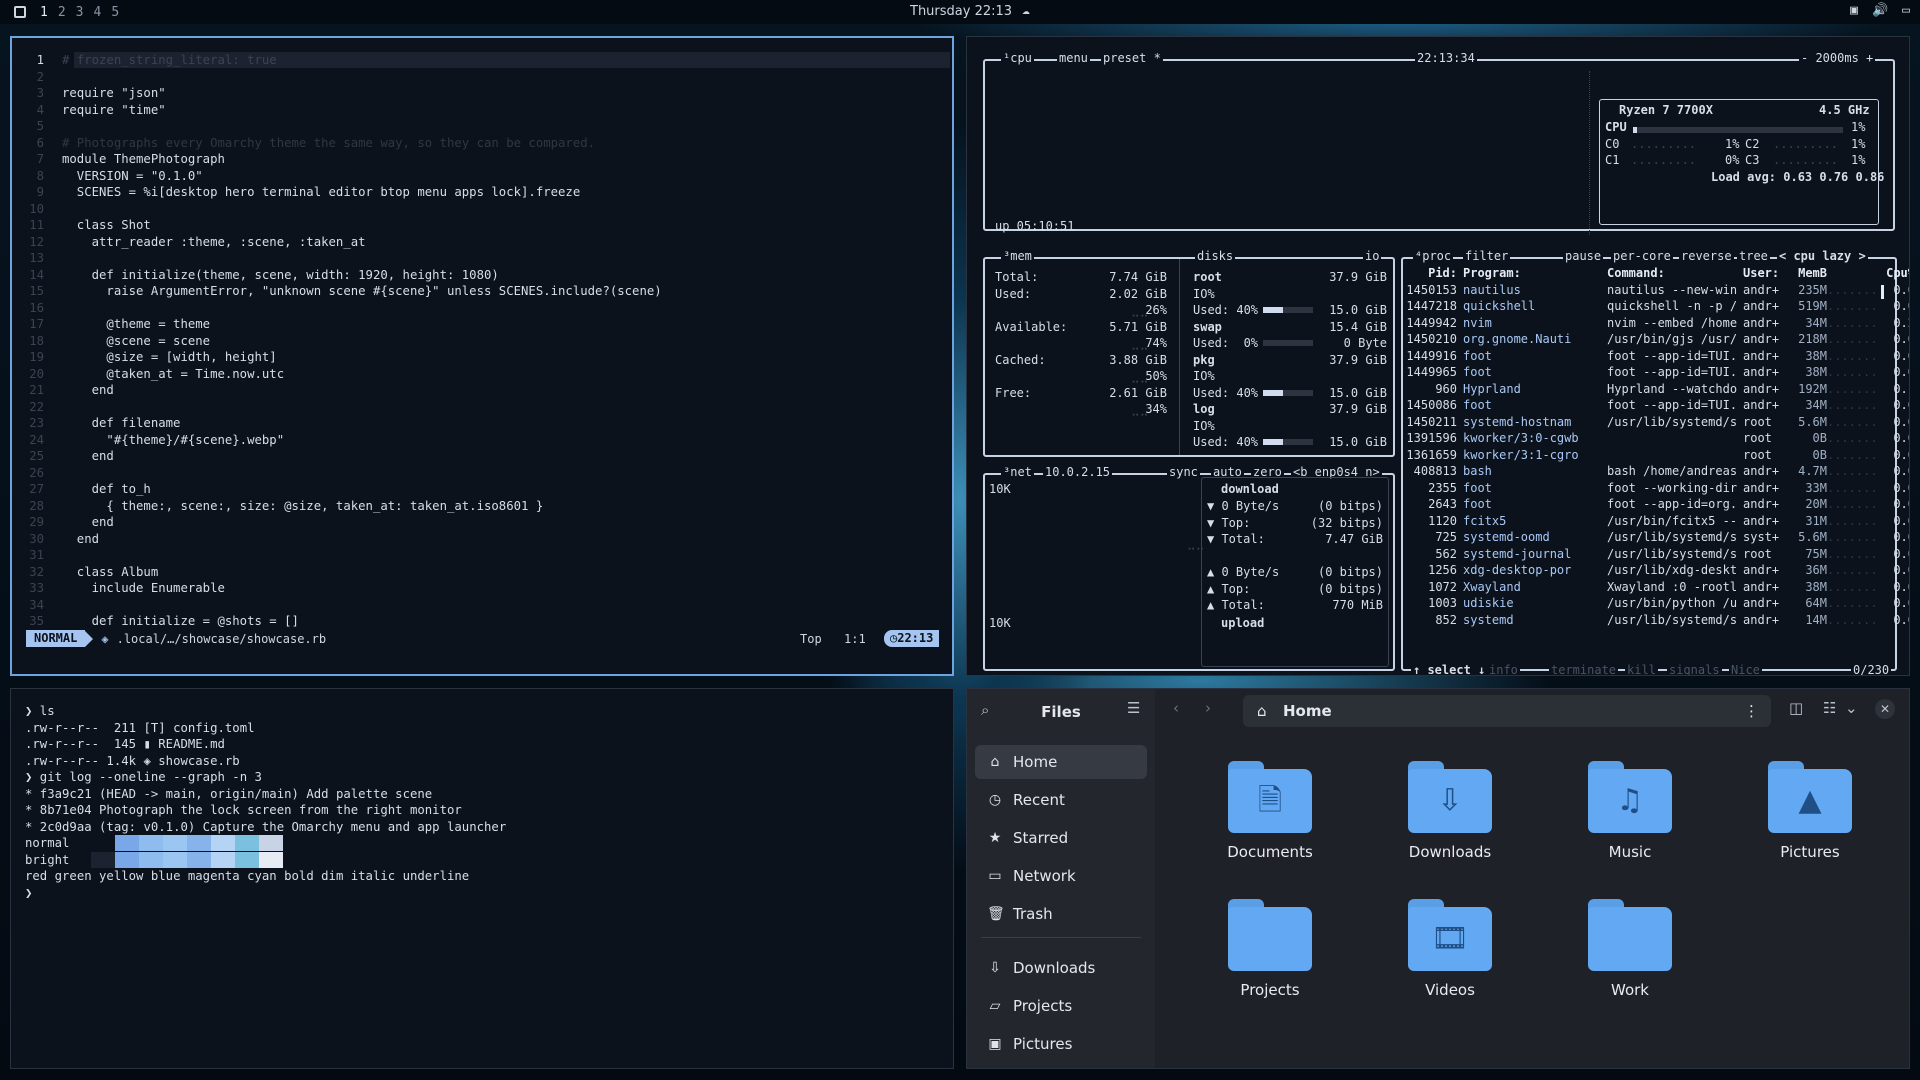  I want to click on code-line: 23 def filename, so click(341, 423).